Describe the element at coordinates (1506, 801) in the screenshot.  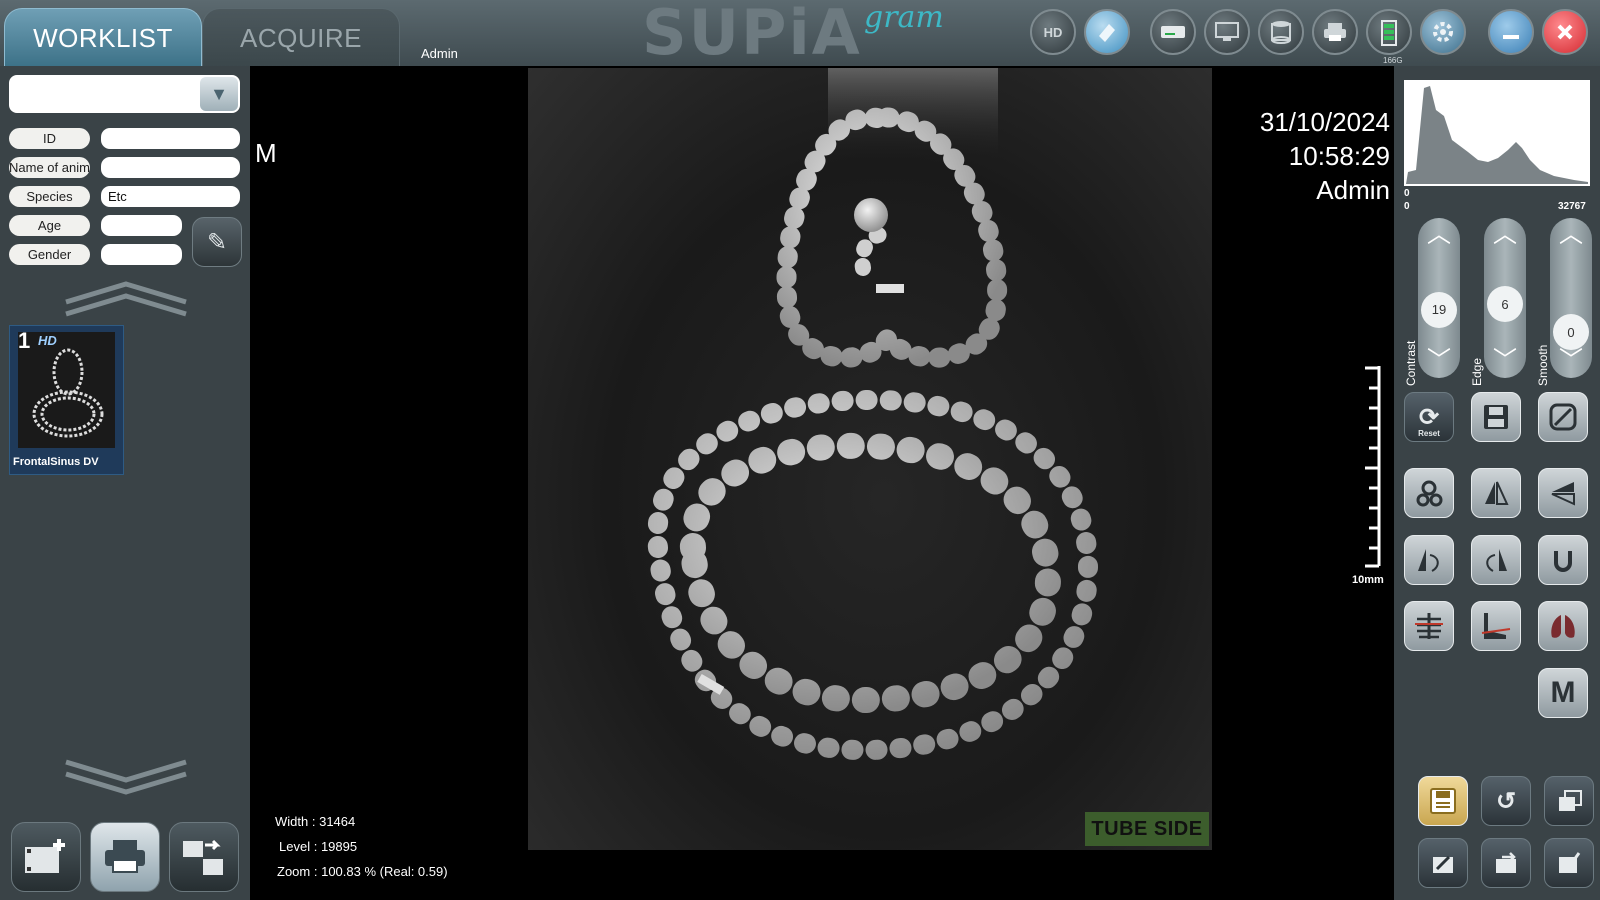
I see `undo-button: ↺` at that location.